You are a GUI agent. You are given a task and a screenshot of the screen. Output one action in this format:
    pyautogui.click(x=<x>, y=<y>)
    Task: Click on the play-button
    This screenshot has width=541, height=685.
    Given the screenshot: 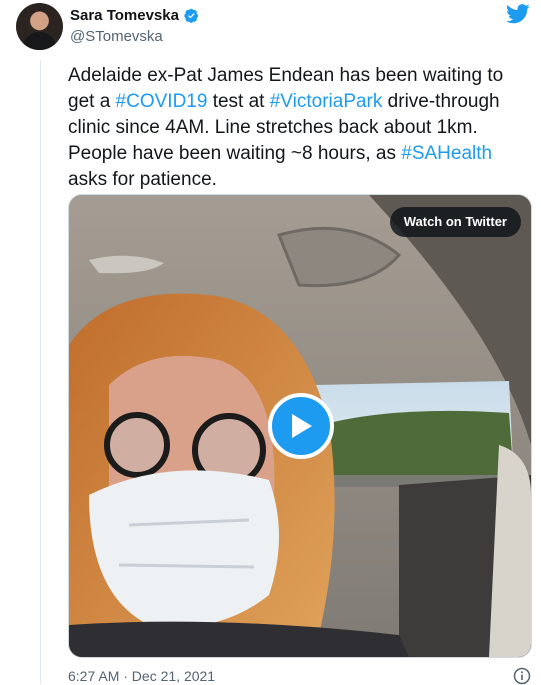 What is the action you would take?
    pyautogui.click(x=301, y=426)
    